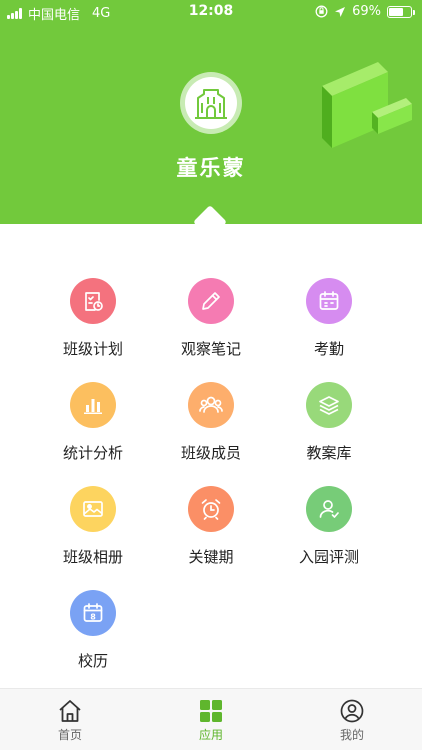 The width and height of the screenshot is (422, 750). What do you see at coordinates (366, 11) in the screenshot?
I see `battery-percent: 69%` at bounding box center [366, 11].